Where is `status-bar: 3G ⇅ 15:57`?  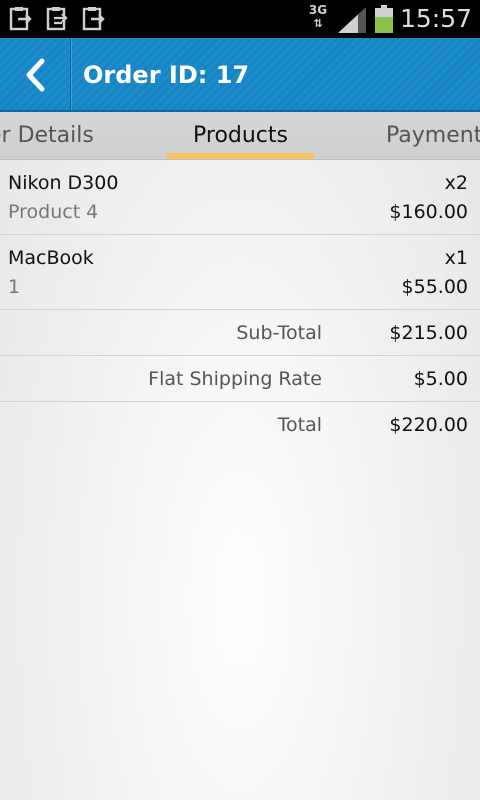 status-bar: 3G ⇅ 15:57 is located at coordinates (240, 19).